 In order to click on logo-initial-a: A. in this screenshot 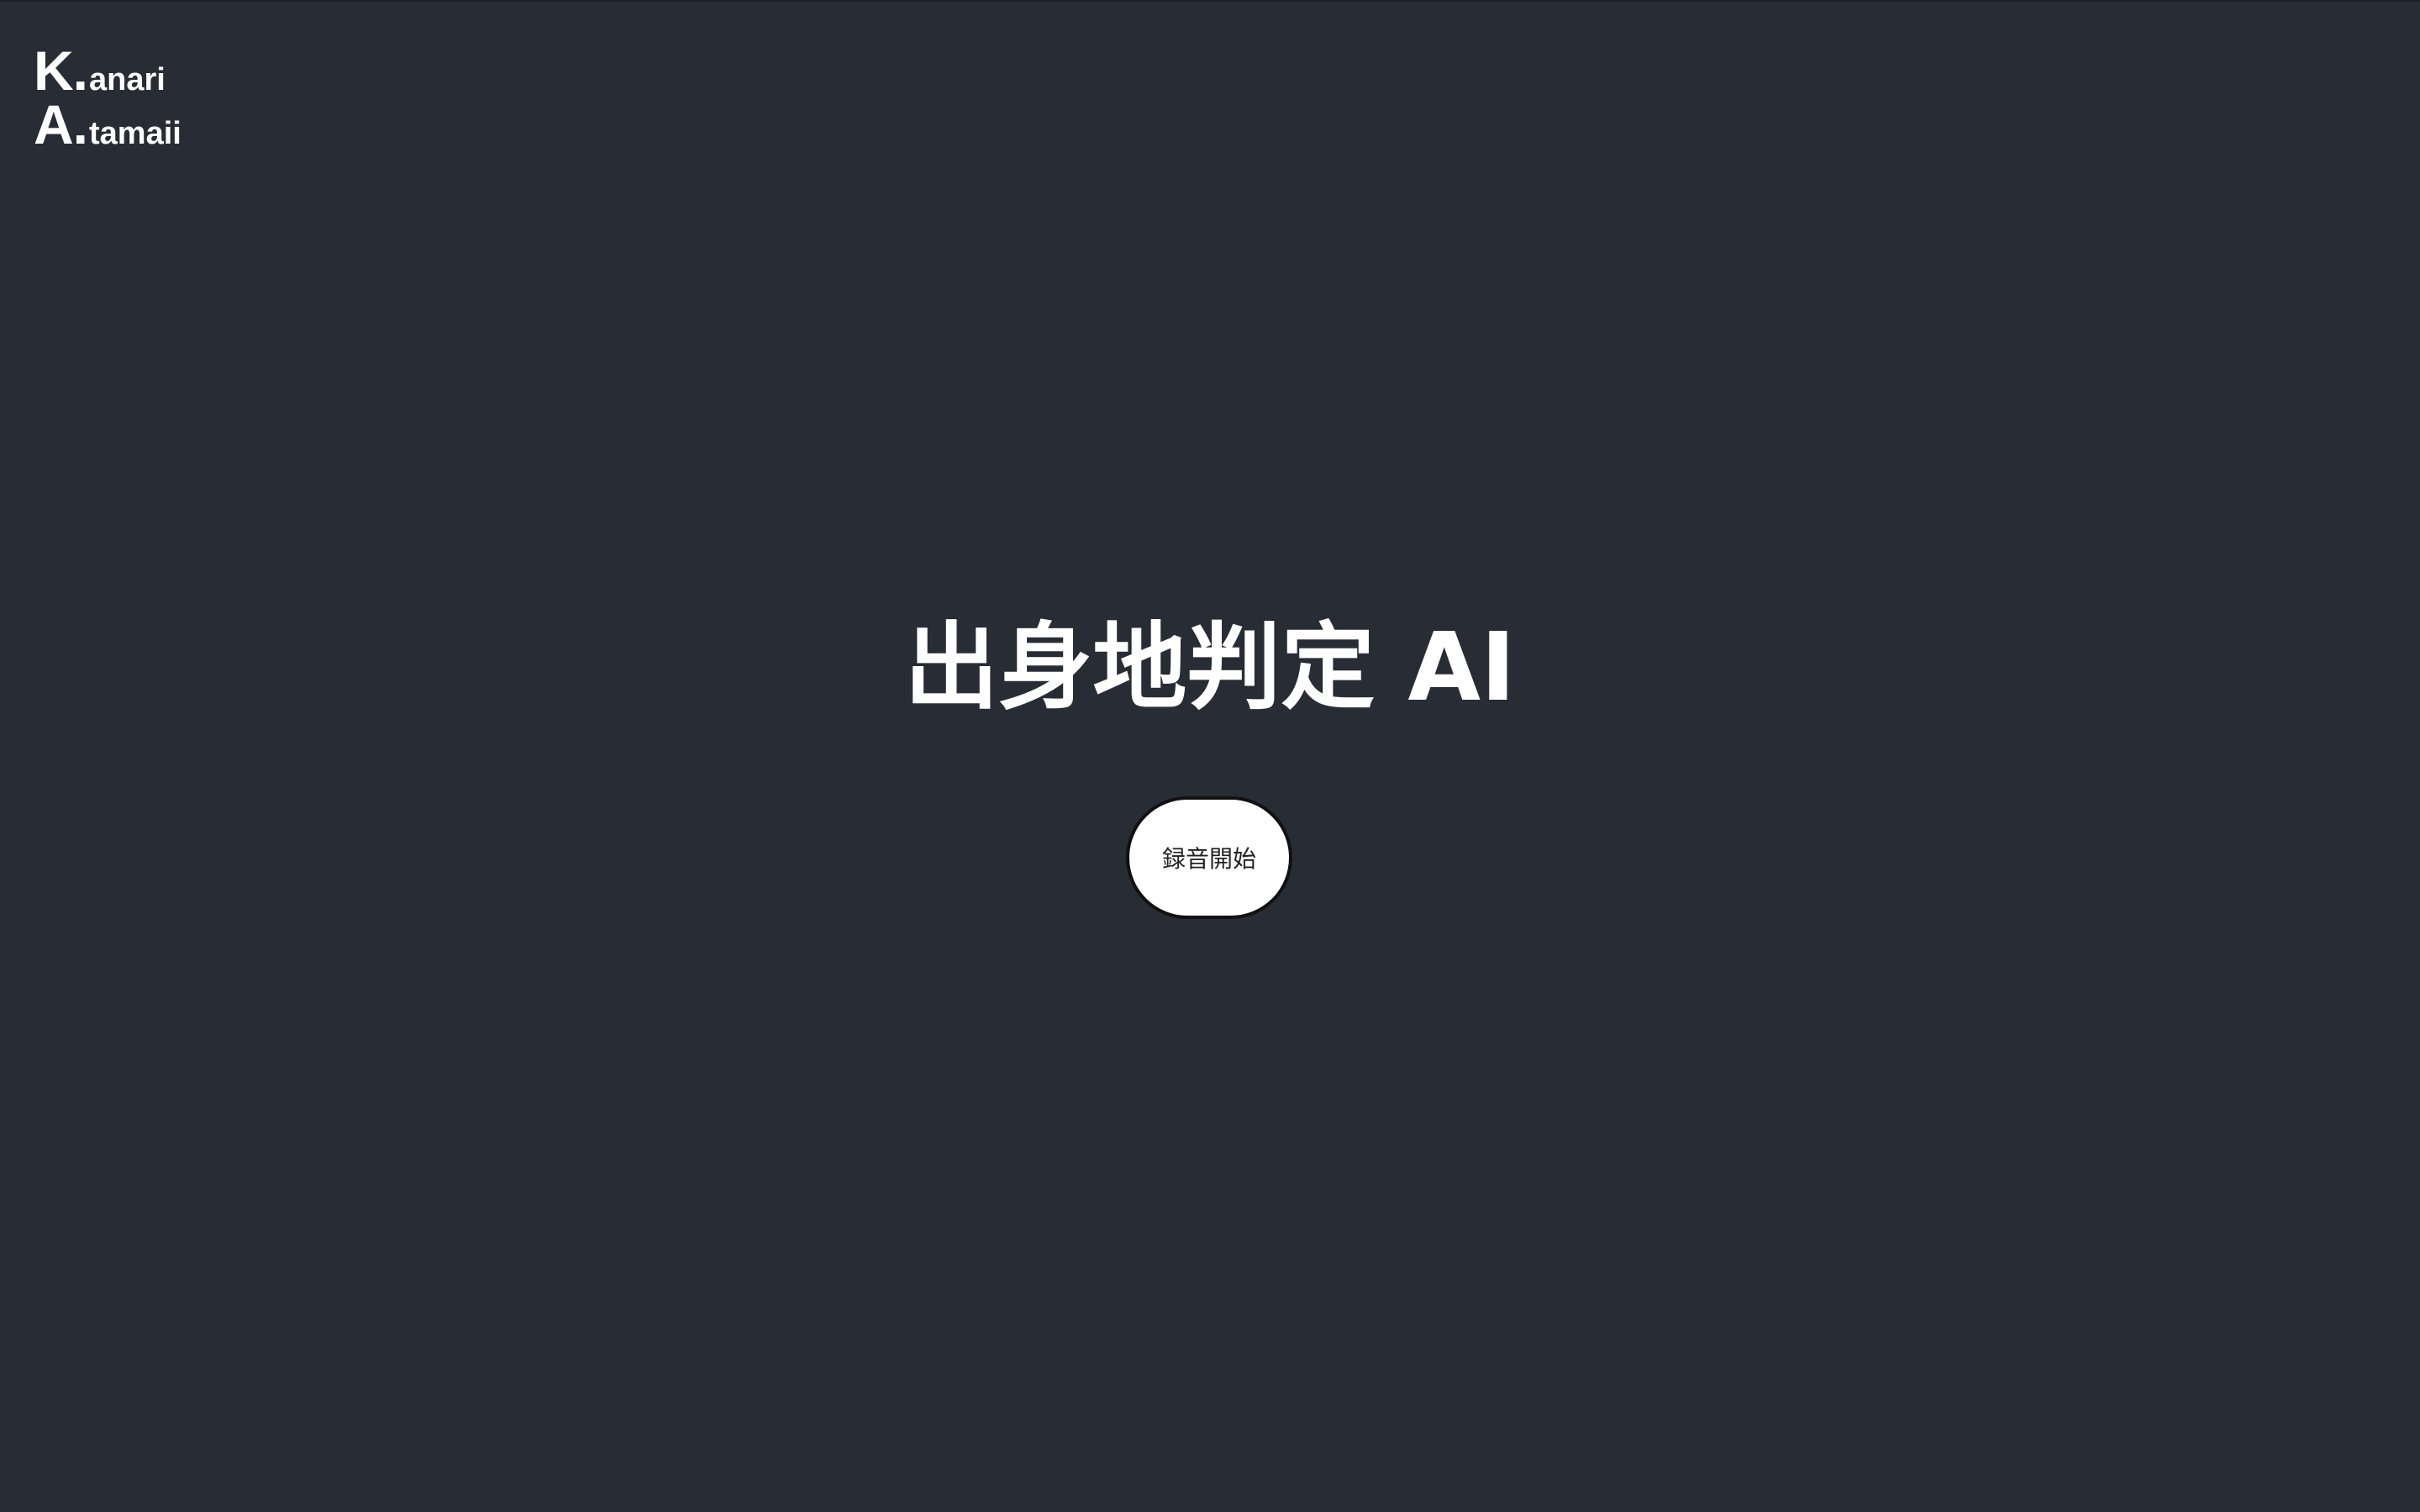, I will do `click(61, 124)`.